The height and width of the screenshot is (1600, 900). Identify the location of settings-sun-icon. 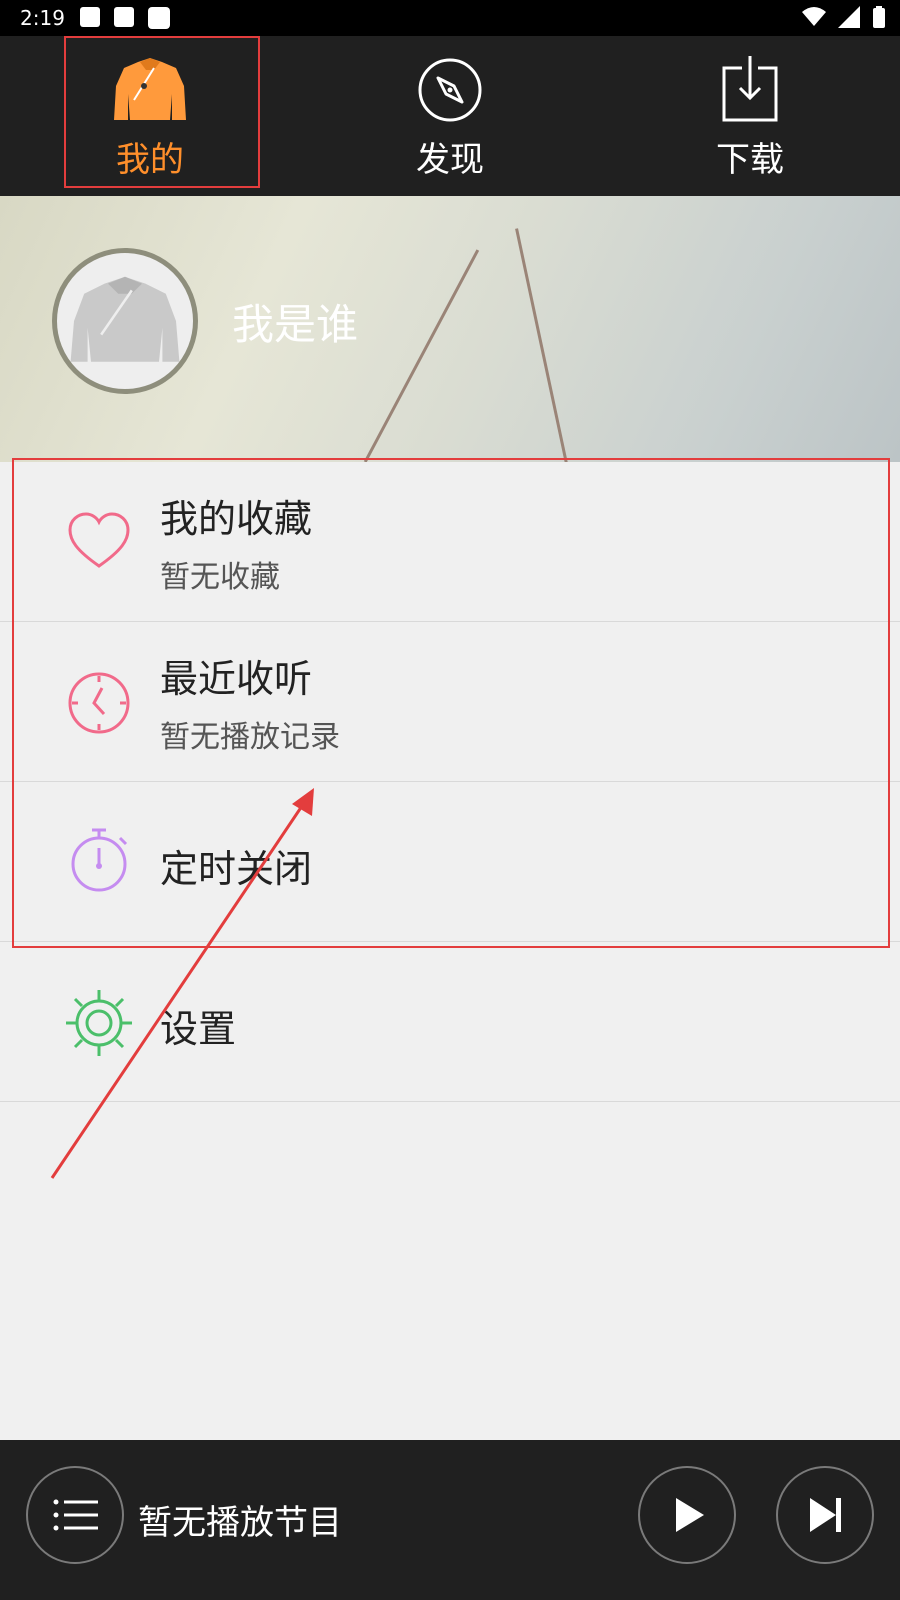
(99, 1023).